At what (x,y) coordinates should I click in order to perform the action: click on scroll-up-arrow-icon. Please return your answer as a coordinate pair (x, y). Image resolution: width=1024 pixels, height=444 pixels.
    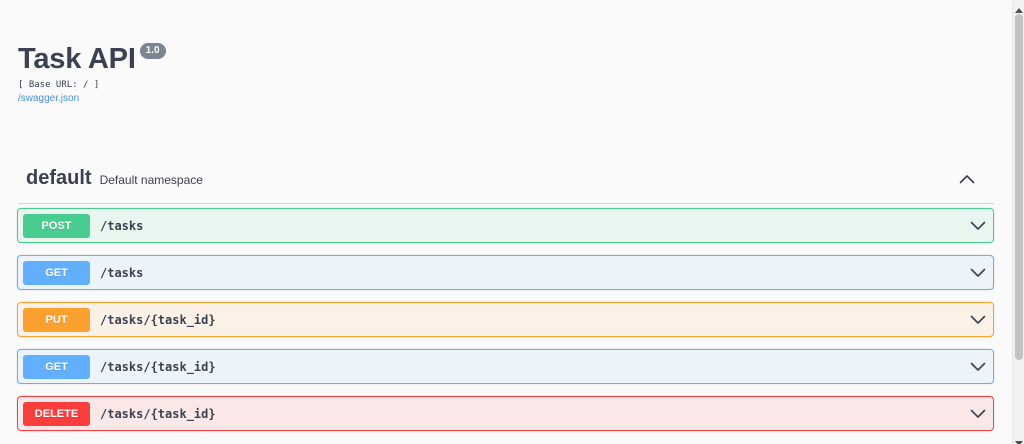
    Looking at the image, I should click on (1019, 7).